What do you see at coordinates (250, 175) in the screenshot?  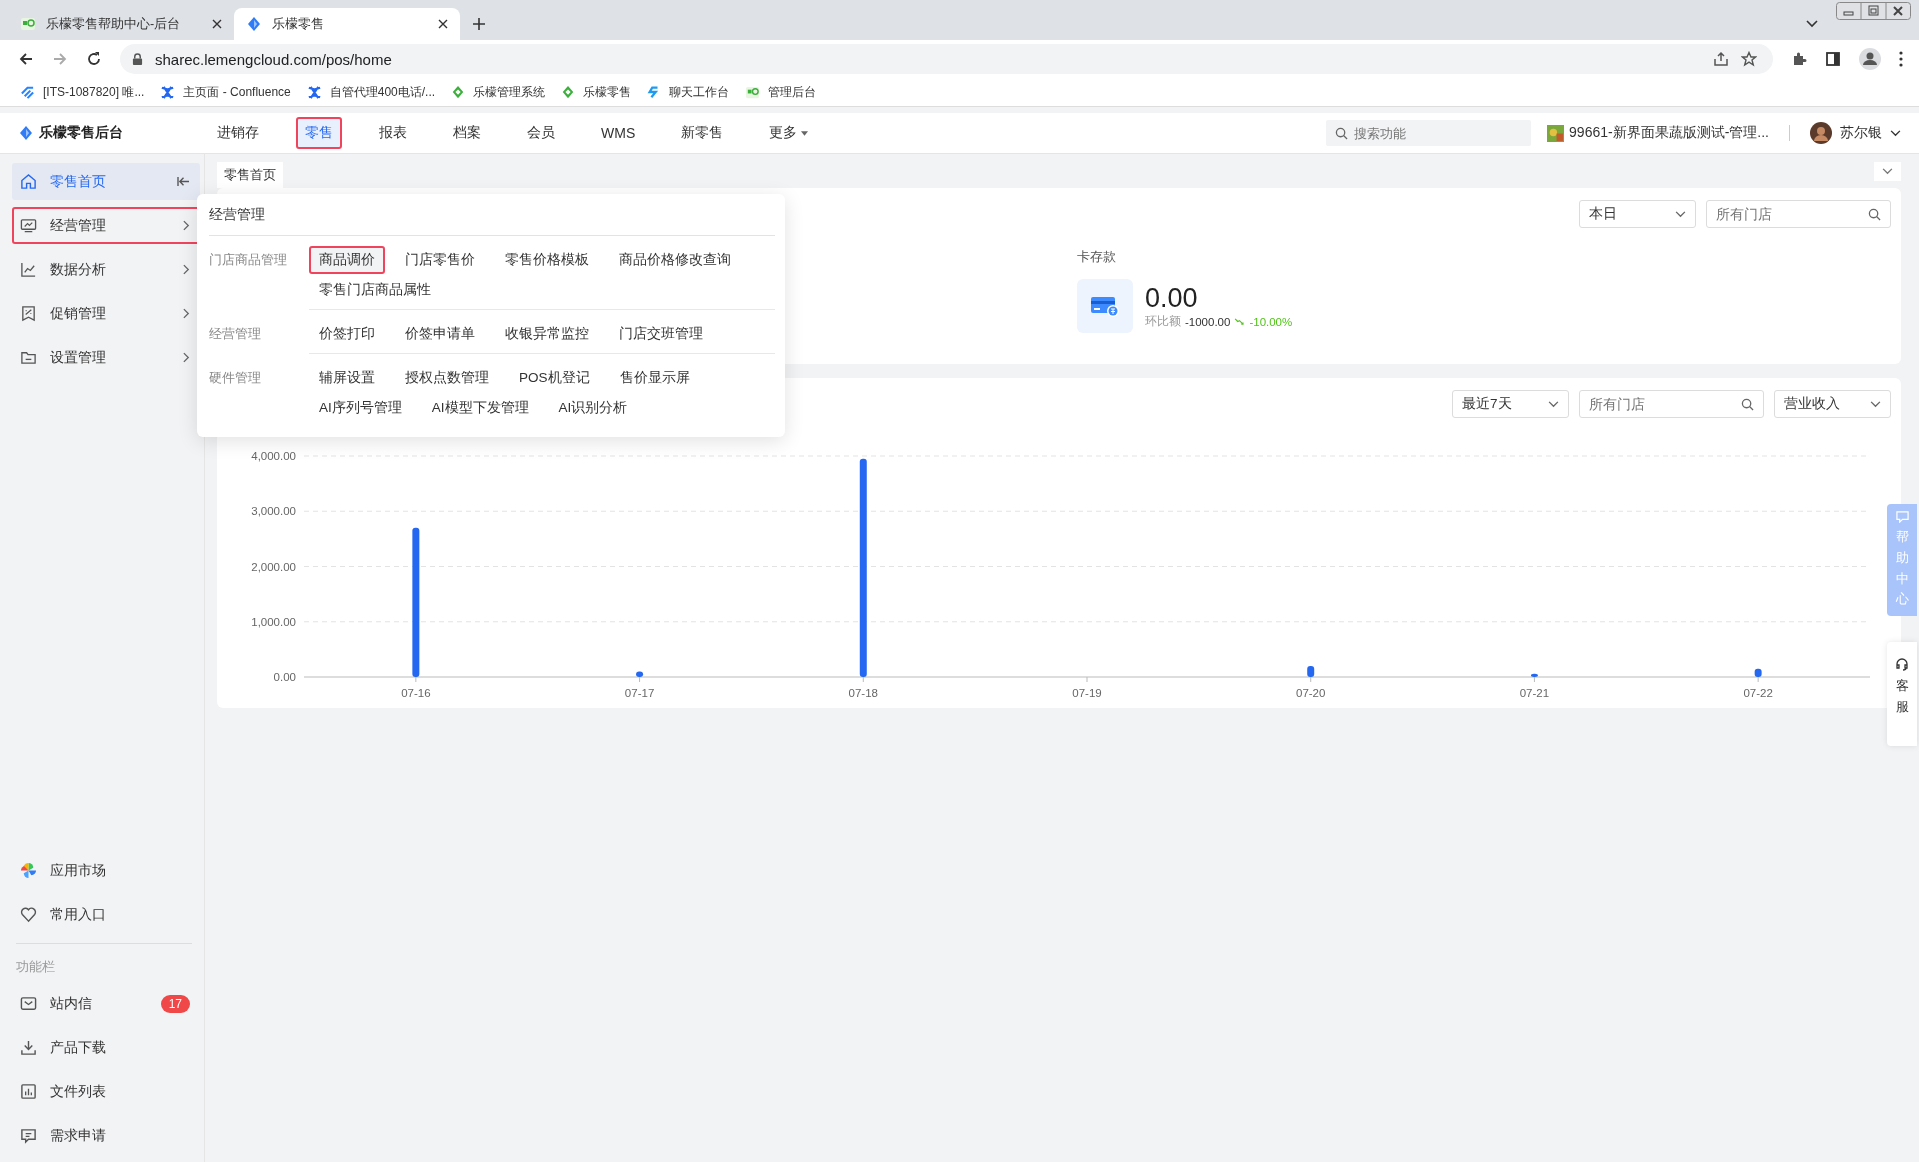 I see `page-tab: 零售首页` at bounding box center [250, 175].